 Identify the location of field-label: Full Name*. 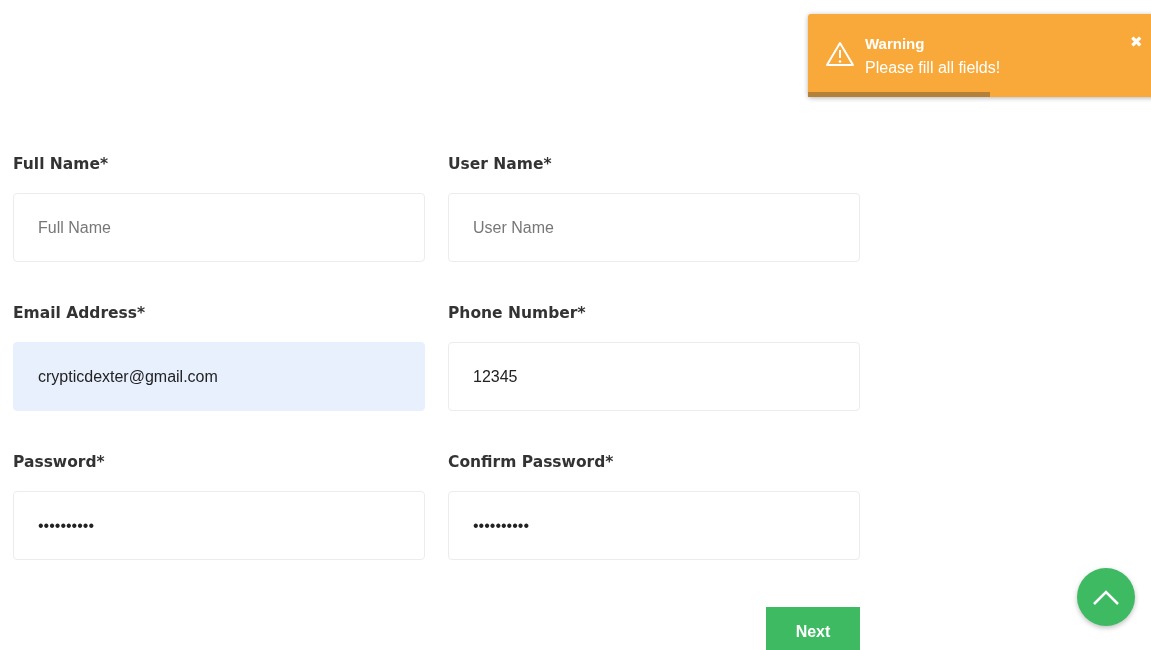
(61, 164).